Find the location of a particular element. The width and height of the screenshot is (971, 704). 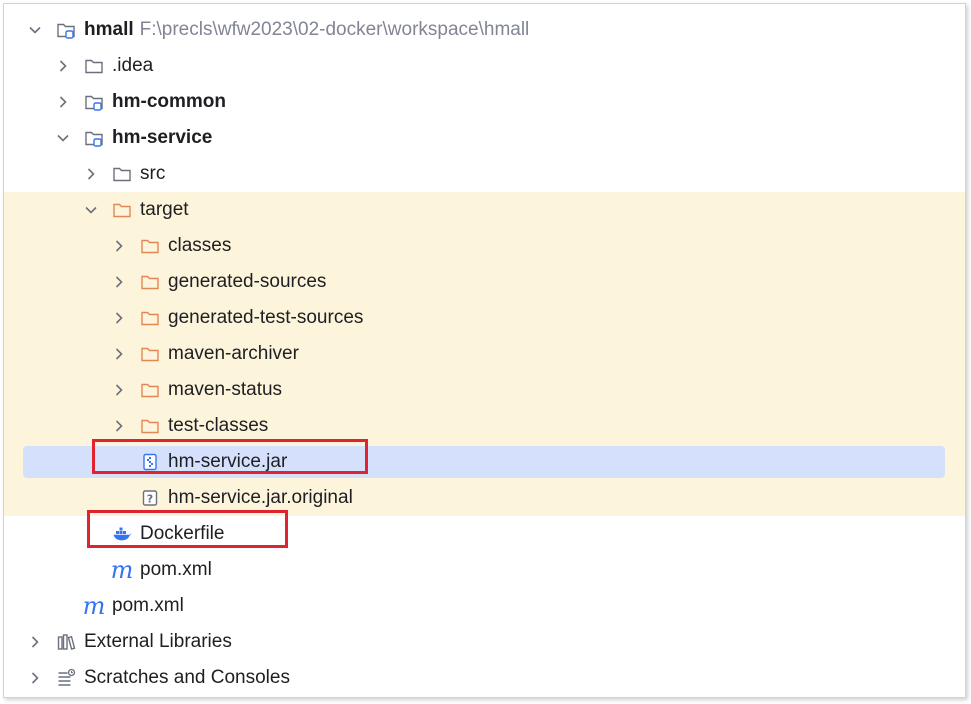

unknown-file-icon: ? is located at coordinates (150, 498).